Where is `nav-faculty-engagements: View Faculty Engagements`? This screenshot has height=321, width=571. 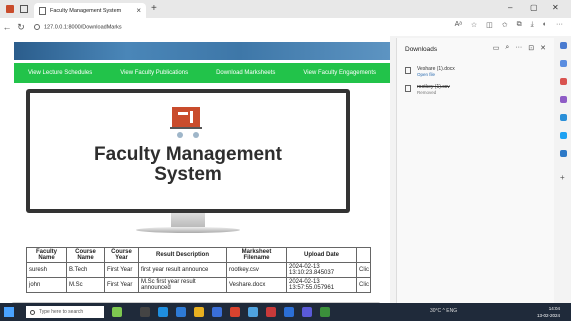
nav-faculty-engagements: View Faculty Engagements is located at coordinates (339, 73).